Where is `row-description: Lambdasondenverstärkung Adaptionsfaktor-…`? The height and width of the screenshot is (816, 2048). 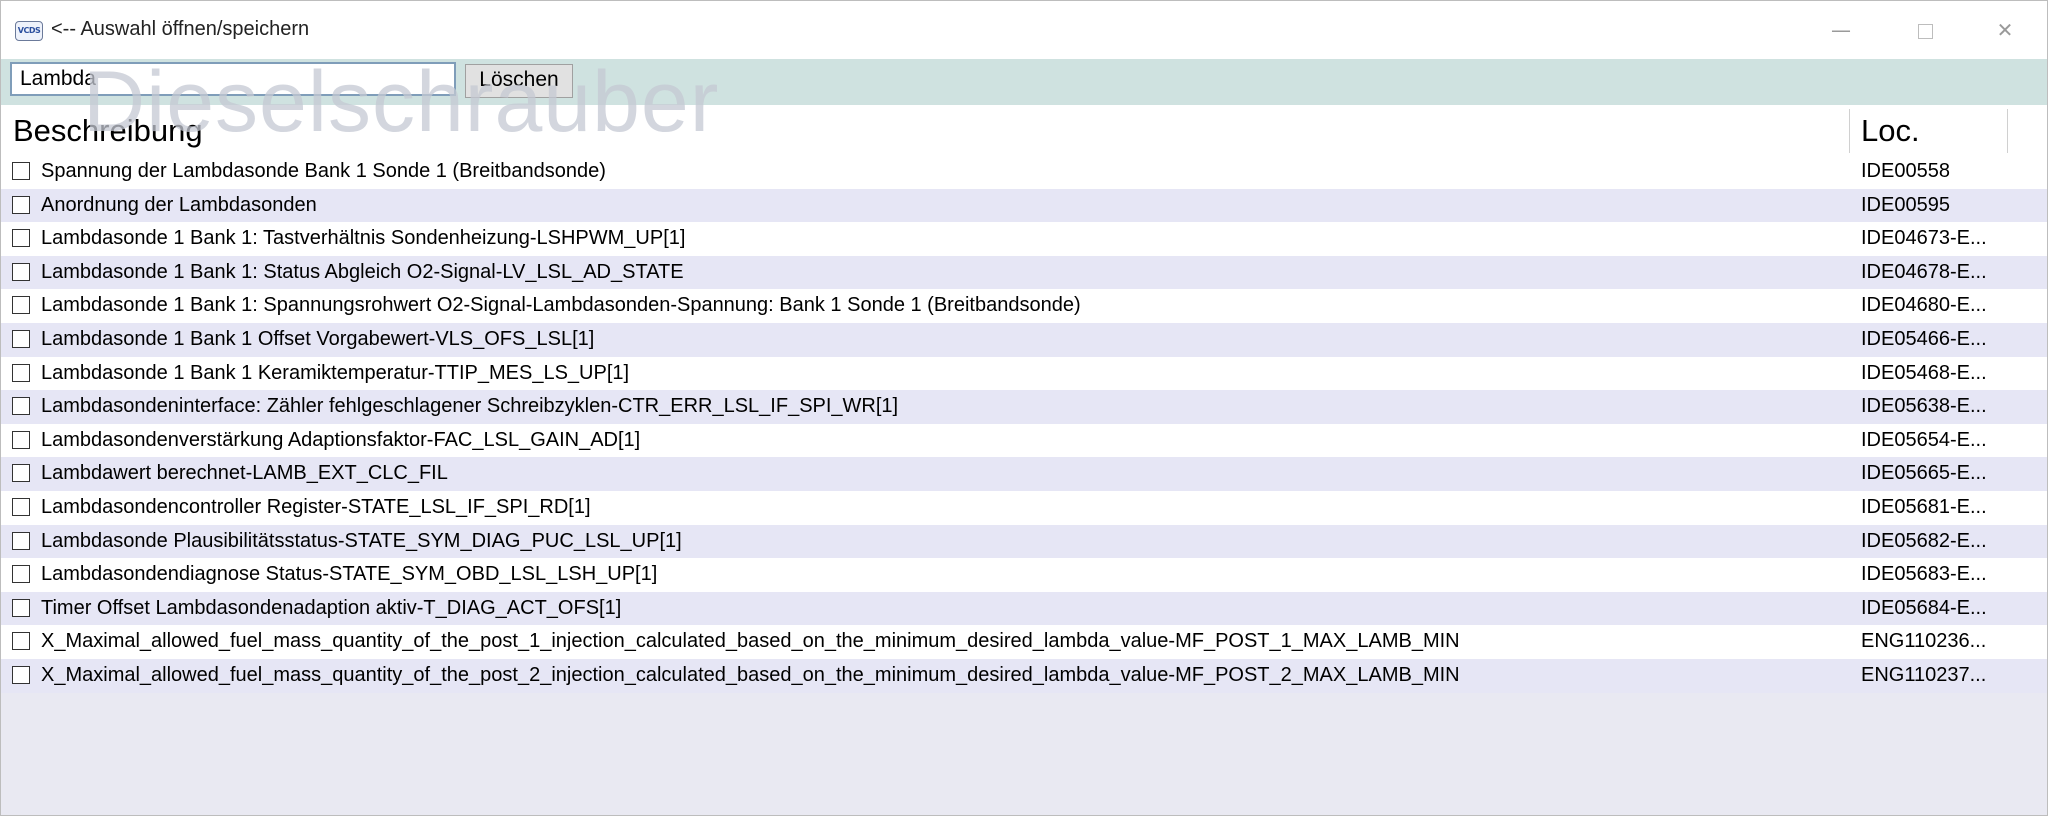
row-description: Lambdasondenverstärkung Adaptionsfaktor-… is located at coordinates (341, 439).